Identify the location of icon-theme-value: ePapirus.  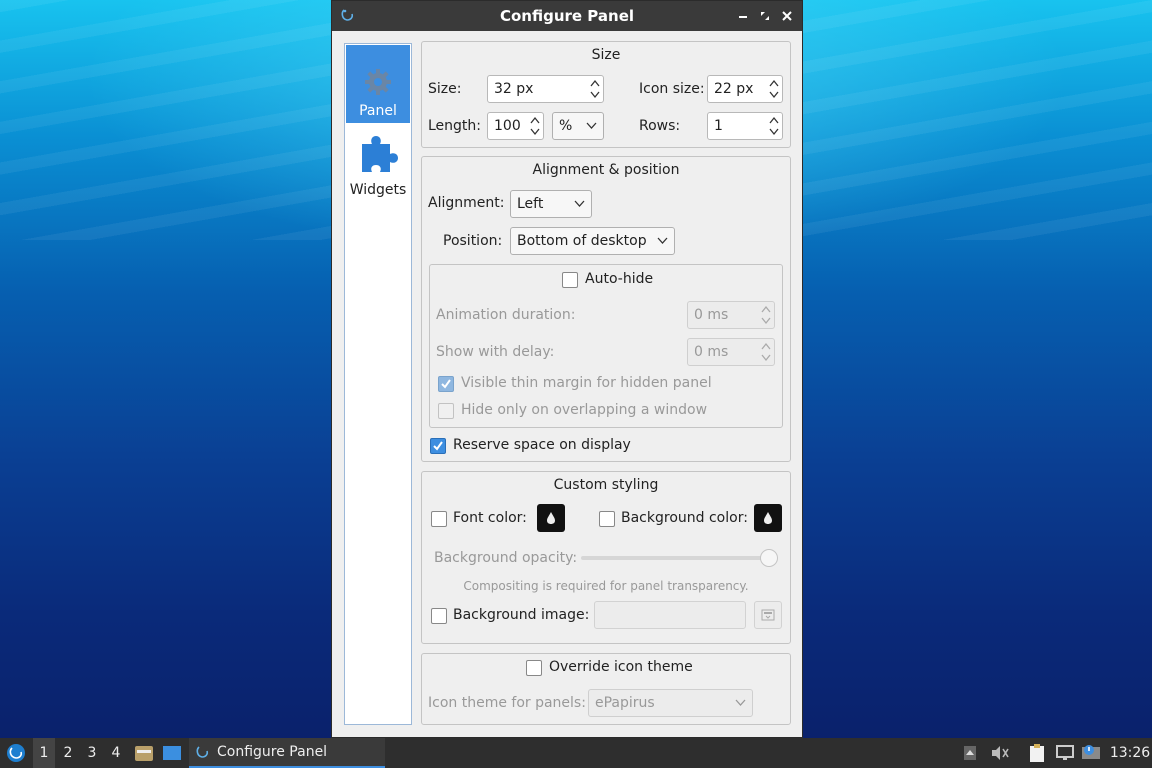
(625, 703).